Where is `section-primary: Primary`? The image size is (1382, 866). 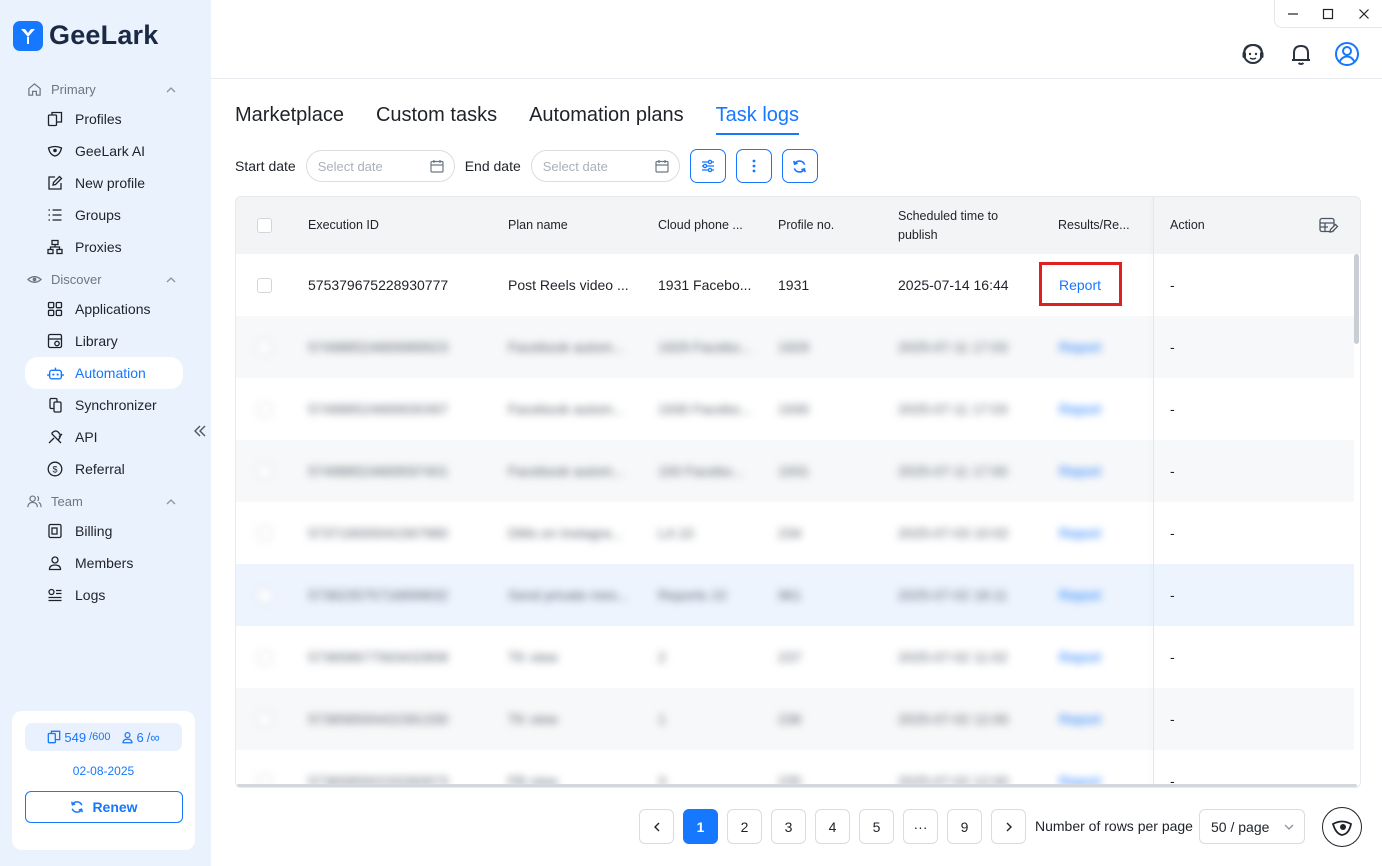 section-primary: Primary is located at coordinates (105, 89).